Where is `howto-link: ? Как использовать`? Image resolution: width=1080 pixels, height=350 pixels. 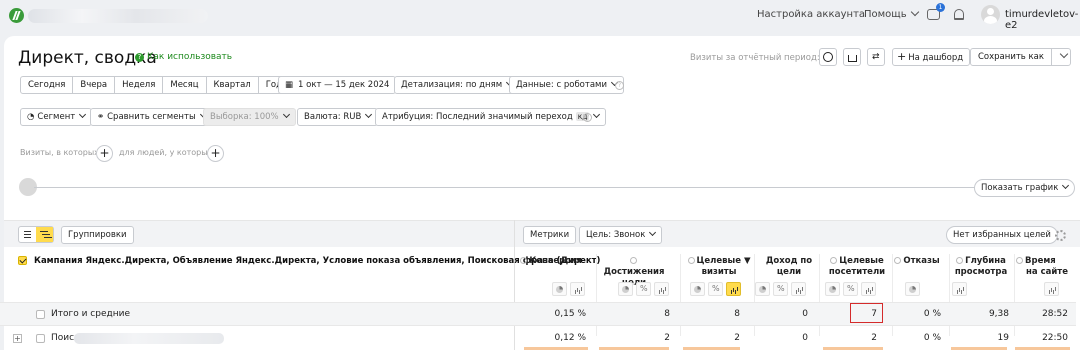
howto-link: ? Как использовать is located at coordinates (183, 57).